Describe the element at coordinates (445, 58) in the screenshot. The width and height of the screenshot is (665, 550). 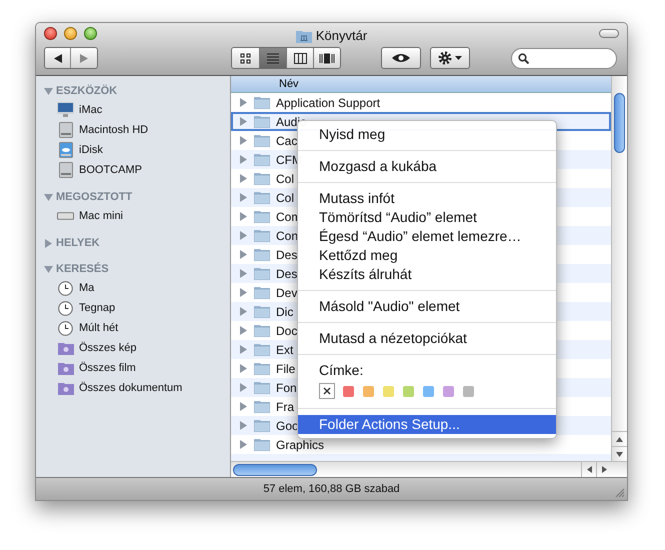
I see `settings-icon` at that location.